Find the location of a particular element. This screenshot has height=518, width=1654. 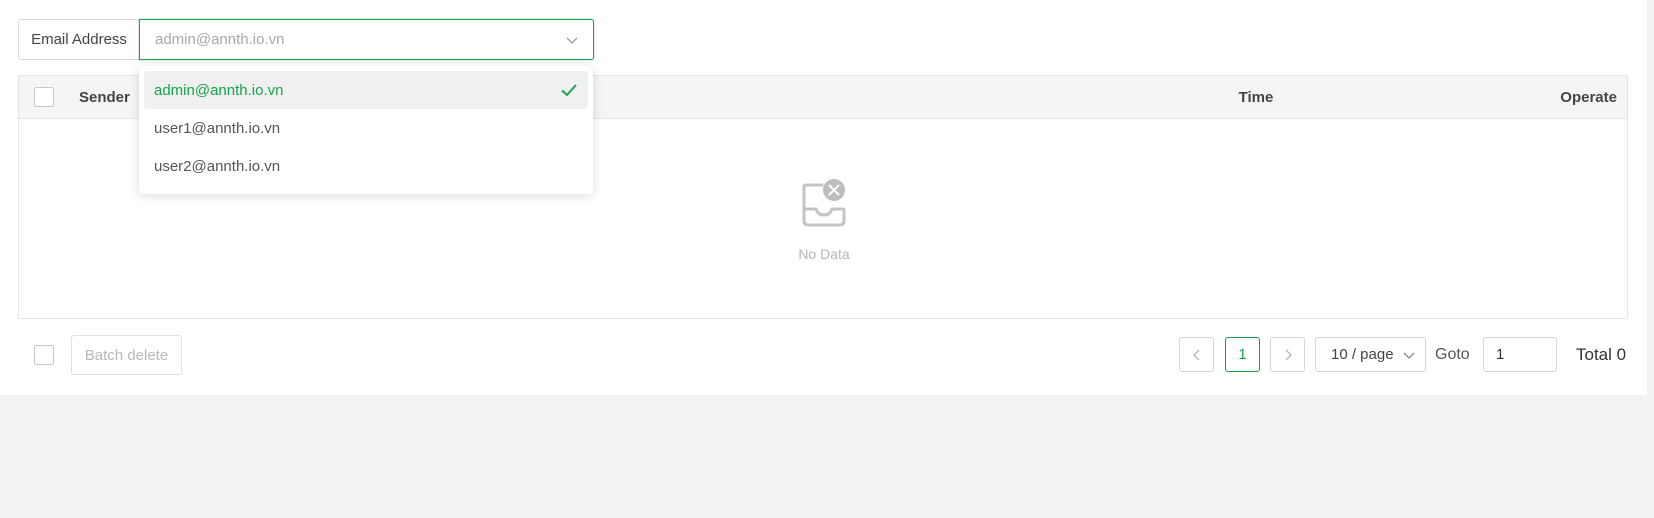

email-filter: Email Address admin@annth.io.vn is located at coordinates (306, 39).